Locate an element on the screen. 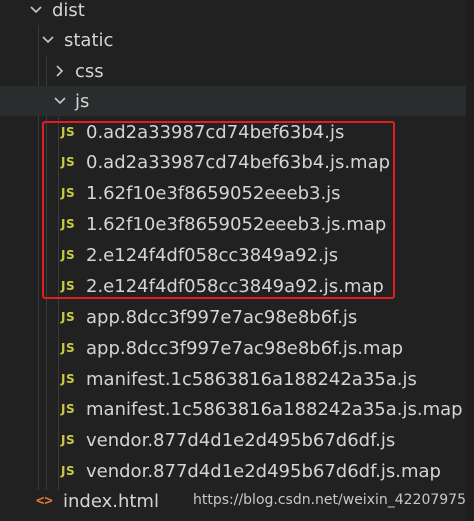  file-name: 1.62f10e3f8659052eeeb3.js is located at coordinates (213, 193).